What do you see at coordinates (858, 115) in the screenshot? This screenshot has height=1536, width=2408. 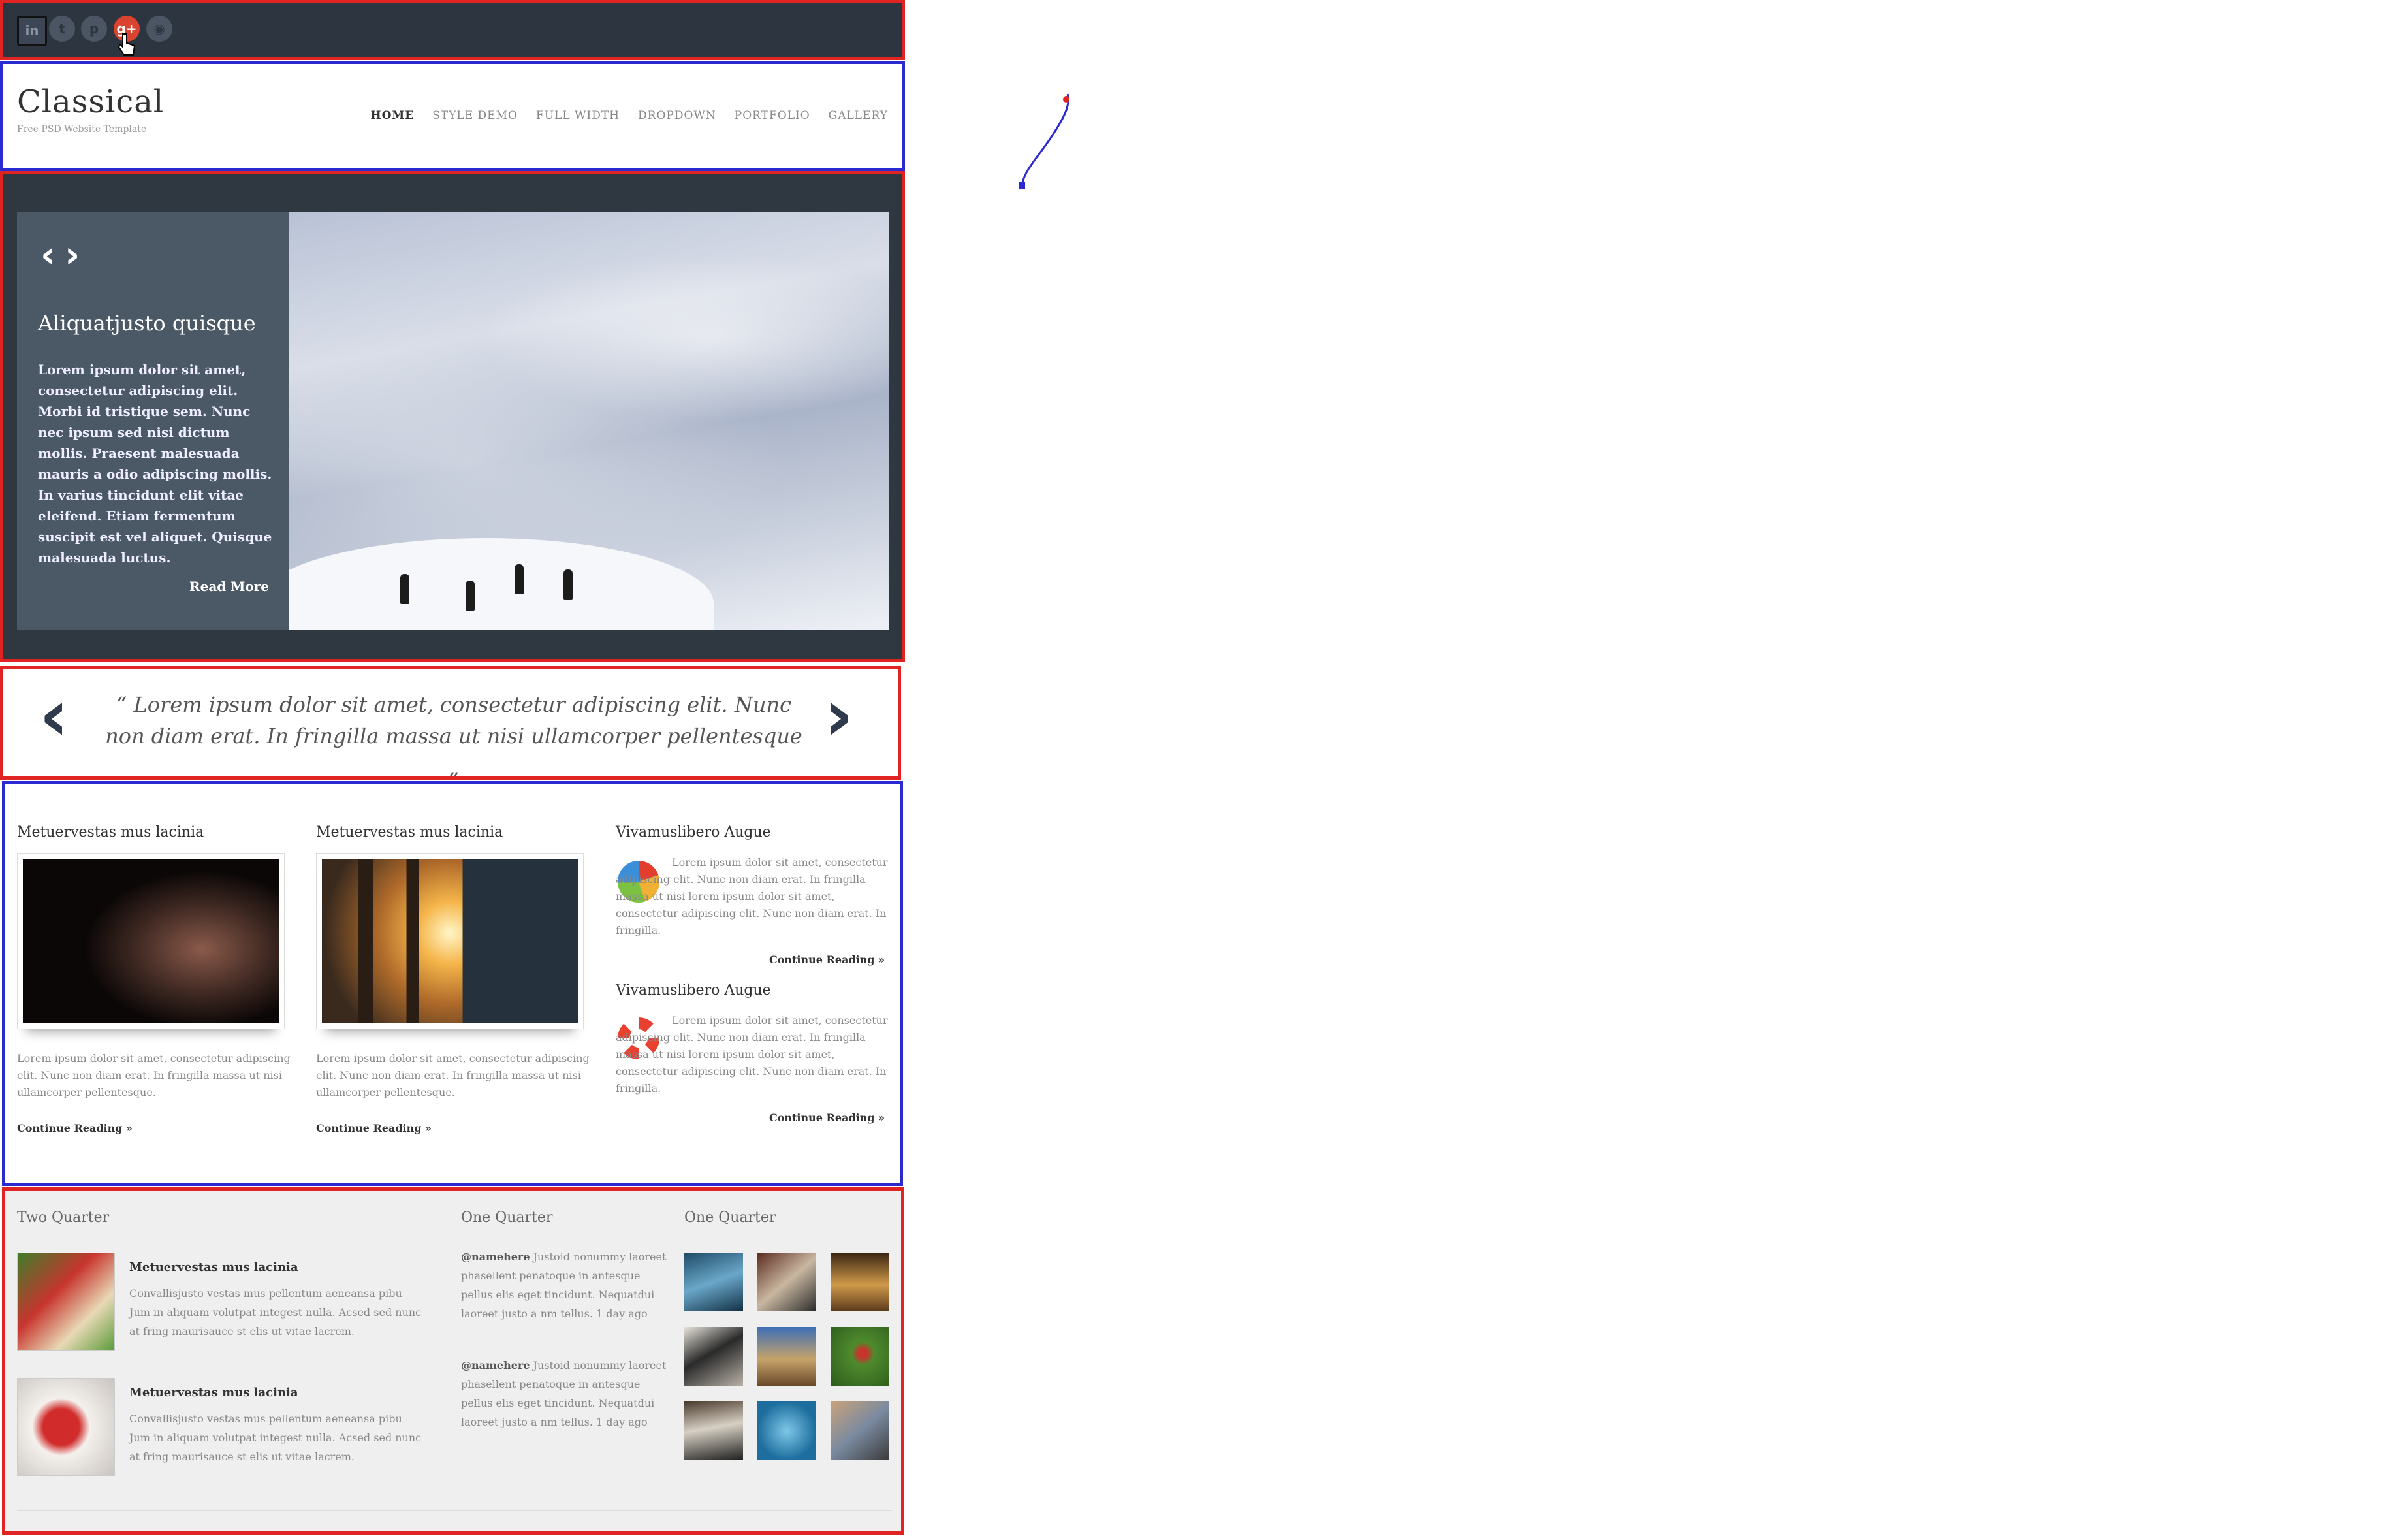 I see `nav-item-gallery: GALLERY` at bounding box center [858, 115].